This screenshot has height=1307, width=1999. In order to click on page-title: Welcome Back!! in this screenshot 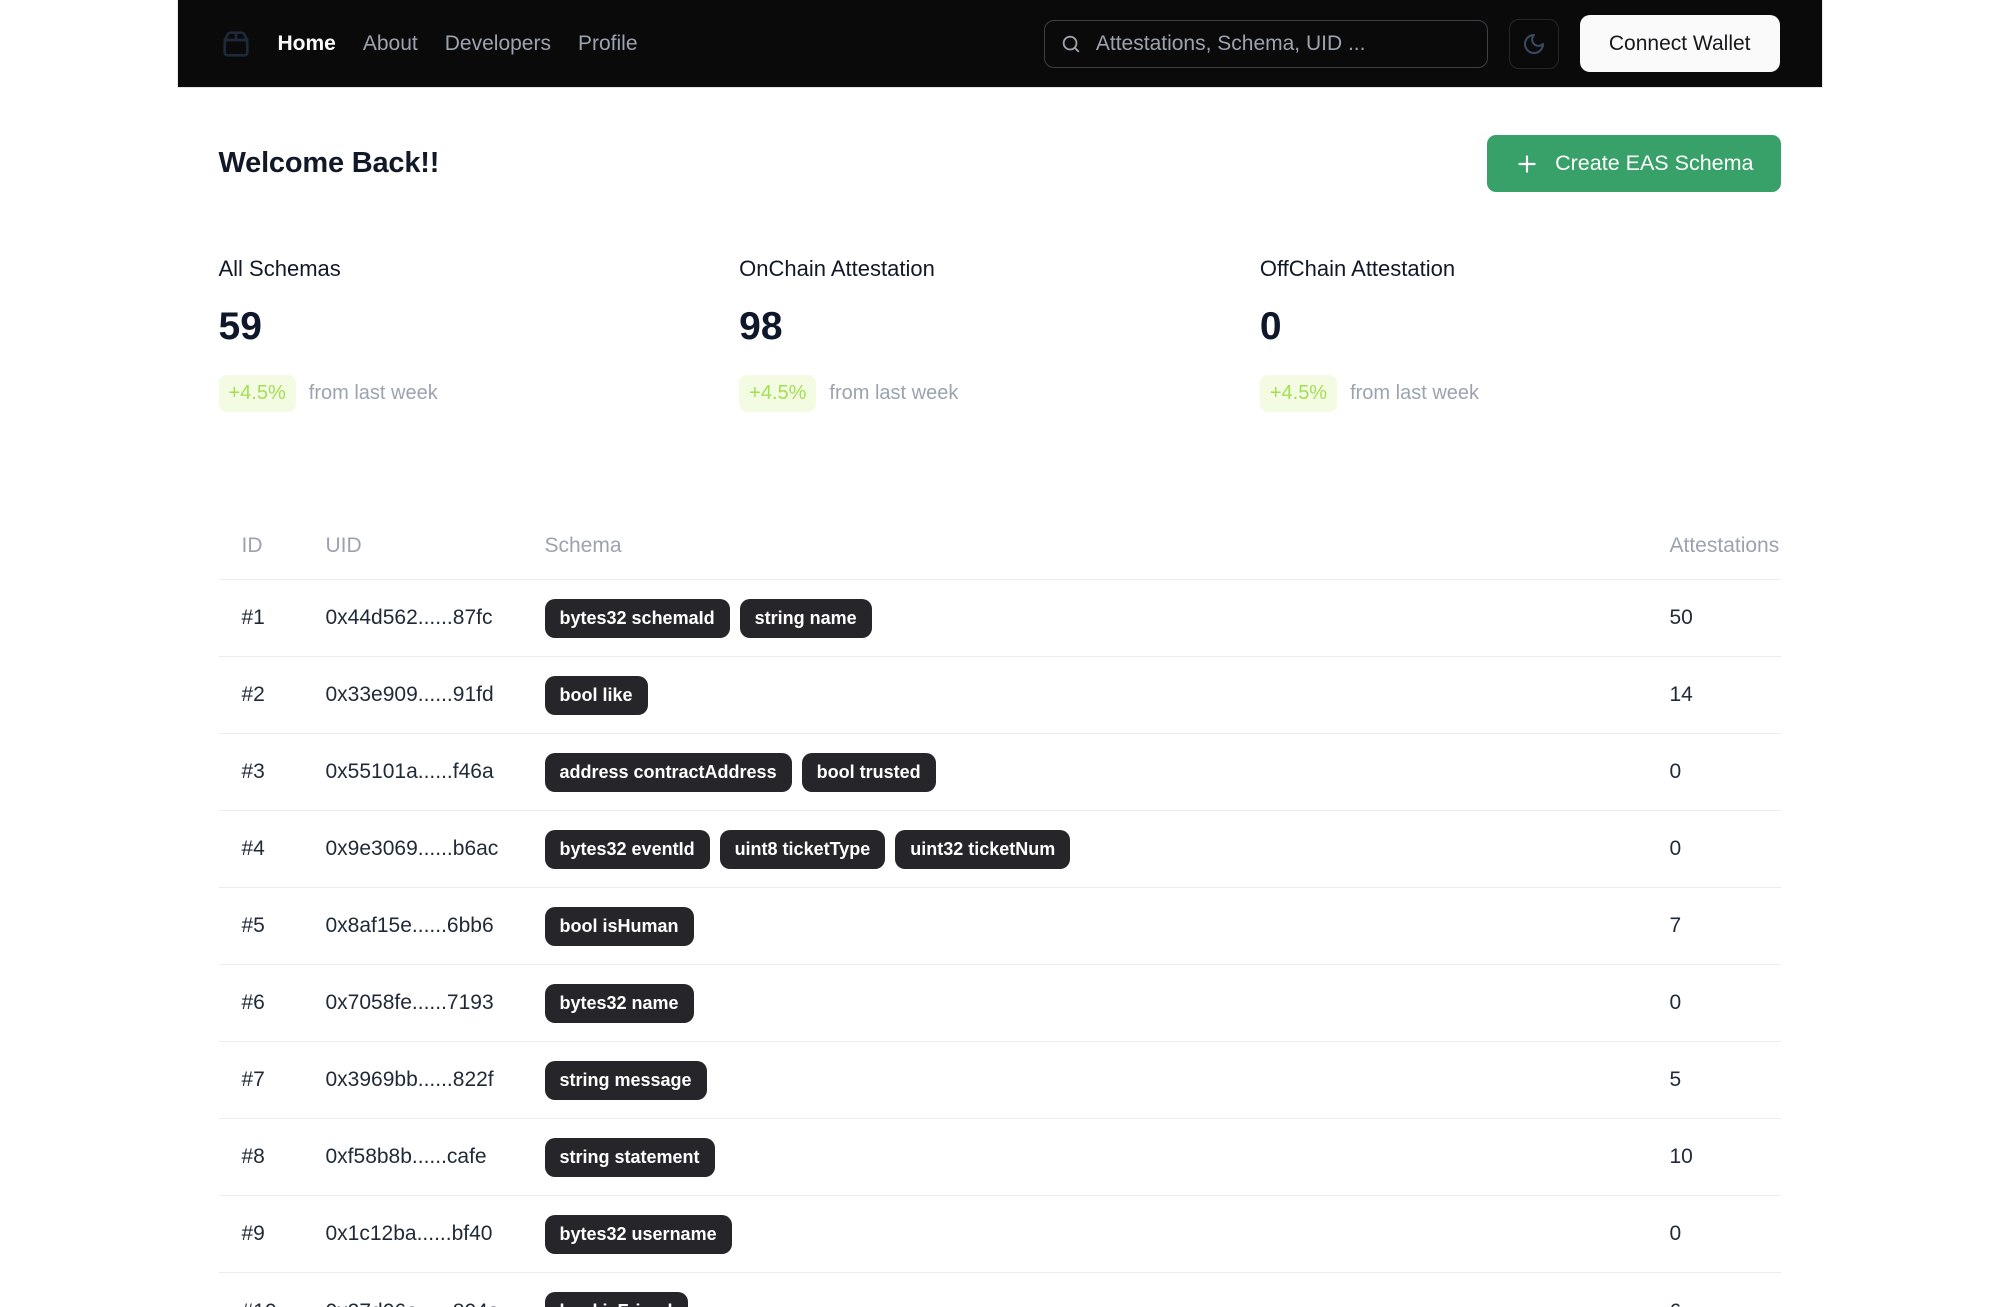, I will do `click(329, 163)`.